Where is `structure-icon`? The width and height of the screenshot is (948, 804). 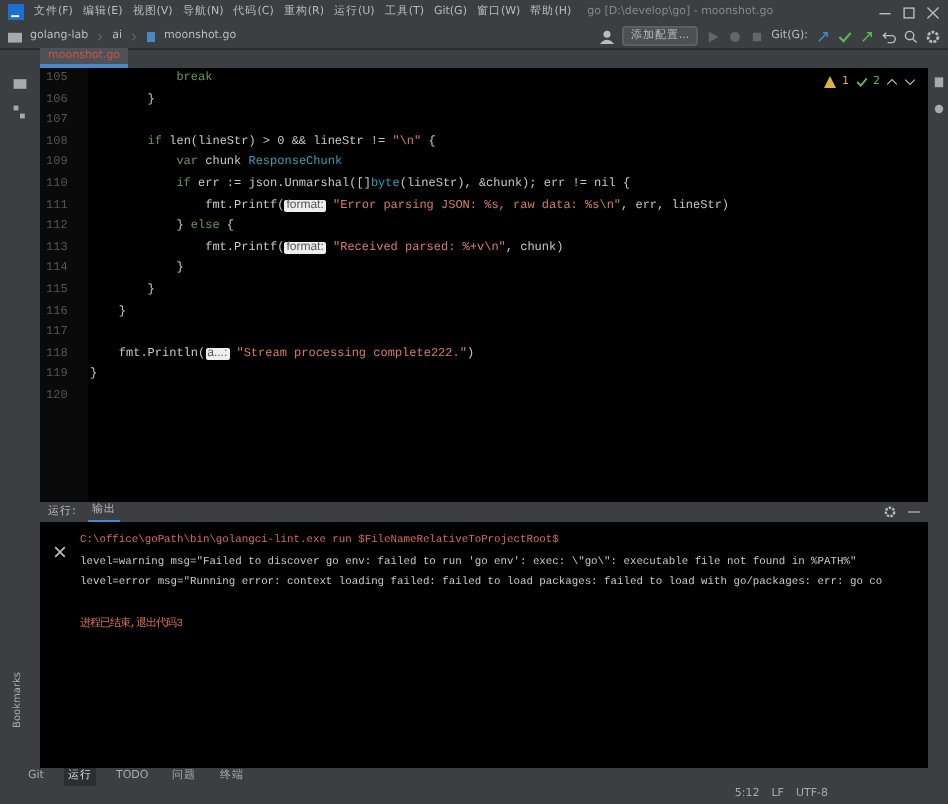
structure-icon is located at coordinates (20, 112).